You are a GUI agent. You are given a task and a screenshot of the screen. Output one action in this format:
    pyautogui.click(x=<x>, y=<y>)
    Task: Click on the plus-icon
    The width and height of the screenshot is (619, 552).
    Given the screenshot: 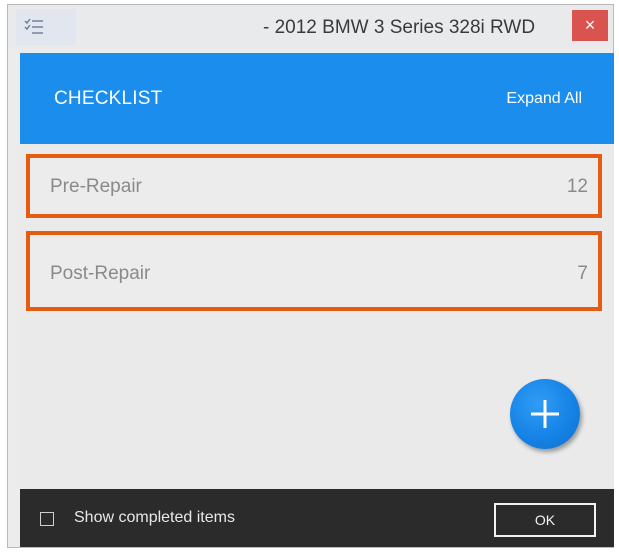 What is the action you would take?
    pyautogui.click(x=545, y=414)
    